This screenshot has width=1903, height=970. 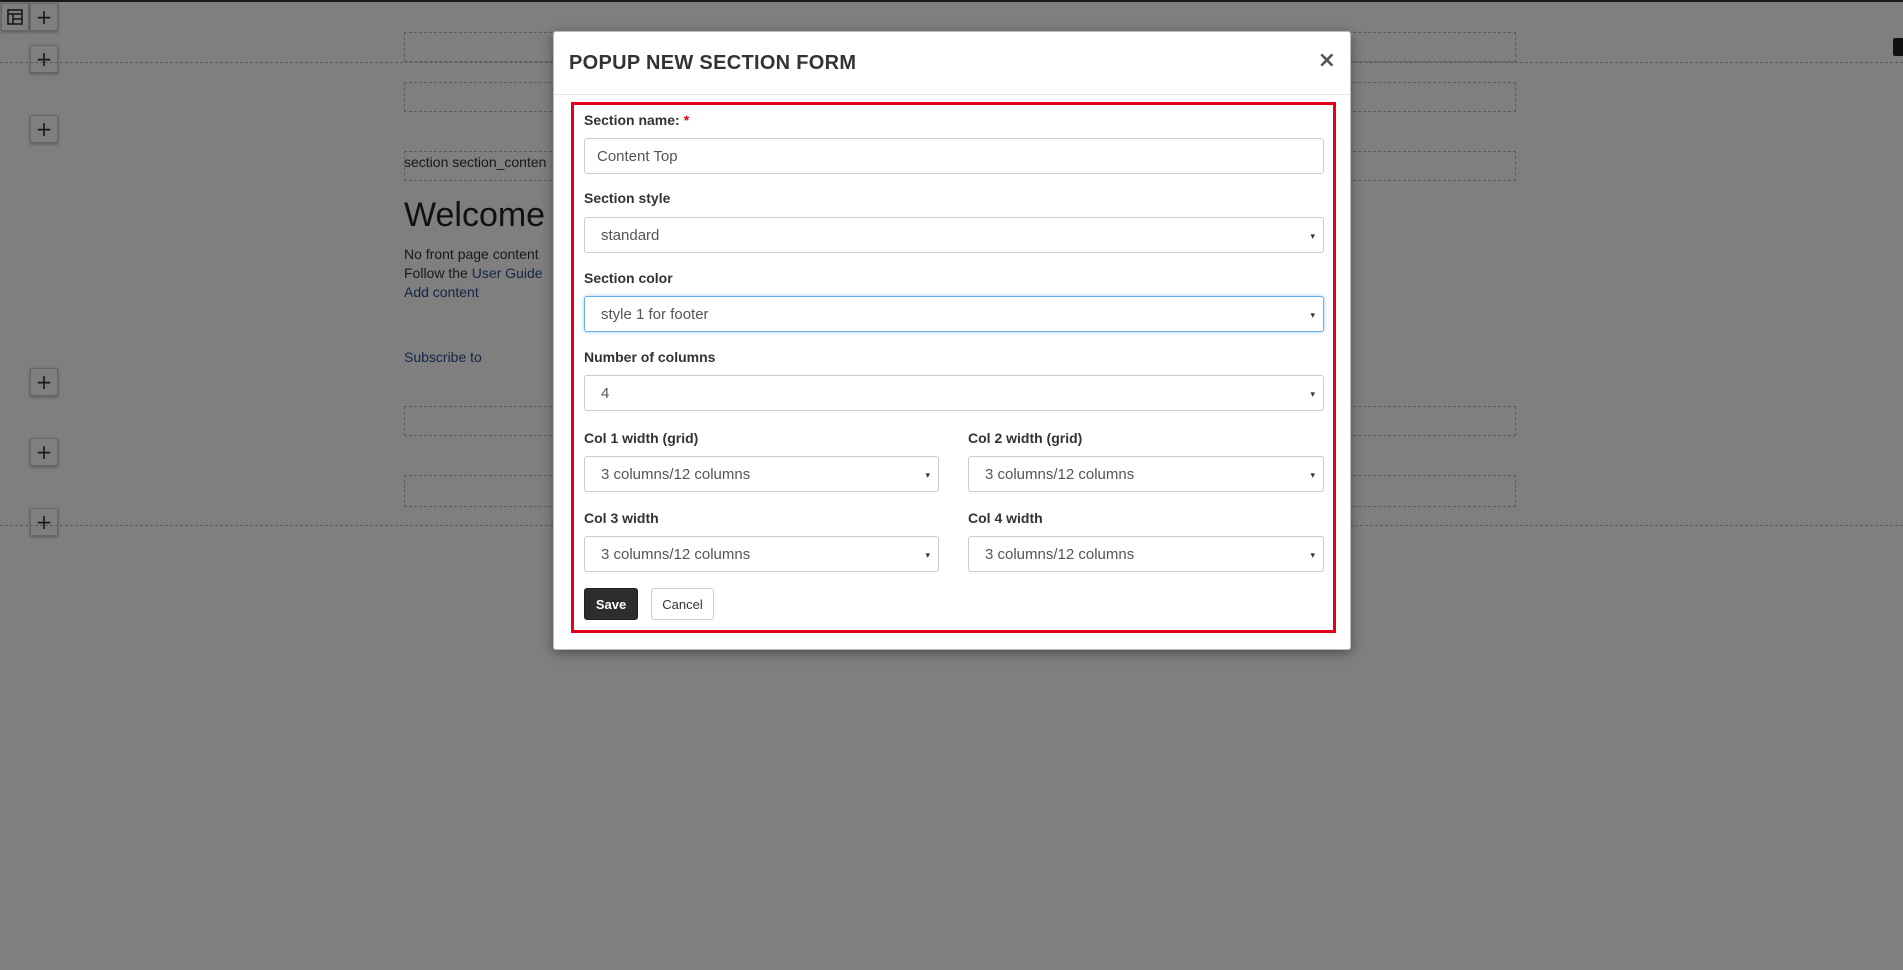 I want to click on section-style-select: standard ▾, so click(x=954, y=235).